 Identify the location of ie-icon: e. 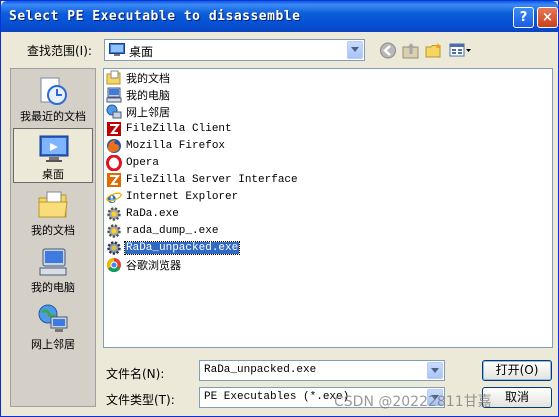
(114, 197).